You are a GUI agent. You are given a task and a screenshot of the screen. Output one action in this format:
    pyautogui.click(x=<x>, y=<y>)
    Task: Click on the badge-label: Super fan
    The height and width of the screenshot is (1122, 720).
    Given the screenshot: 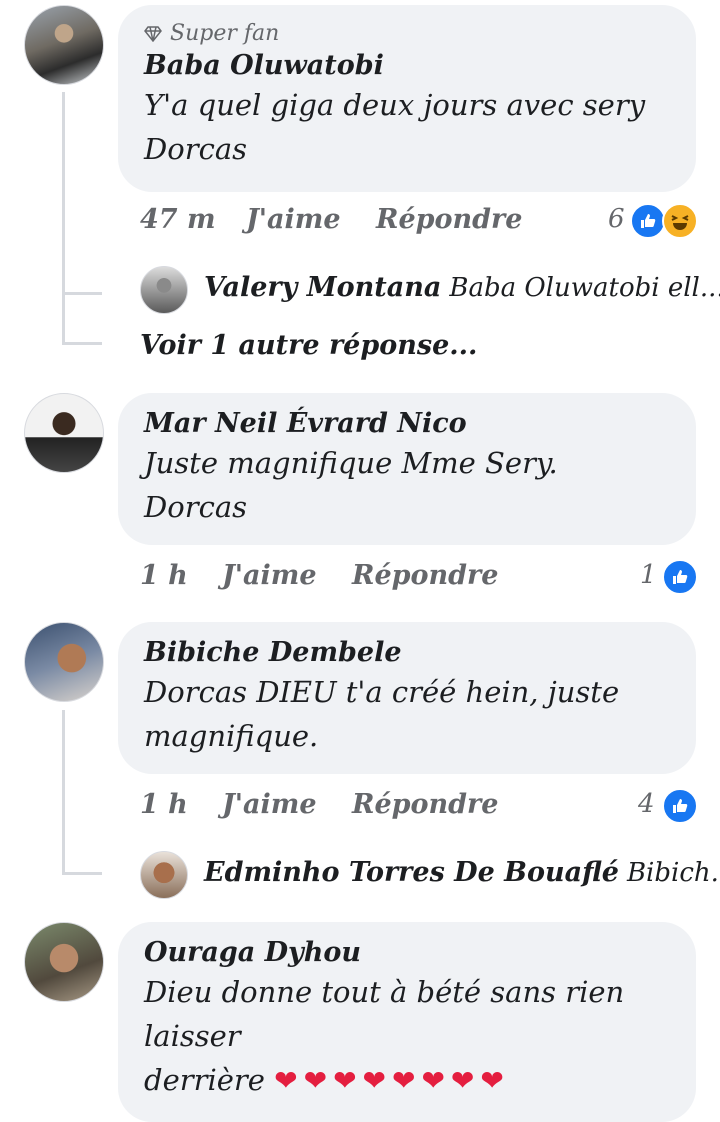 What is the action you would take?
    pyautogui.click(x=225, y=33)
    